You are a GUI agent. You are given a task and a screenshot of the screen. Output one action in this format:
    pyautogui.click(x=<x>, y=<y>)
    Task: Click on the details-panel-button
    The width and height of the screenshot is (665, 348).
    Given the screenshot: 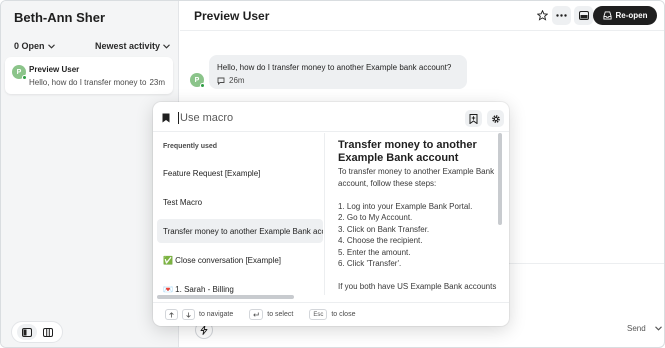 What is the action you would take?
    pyautogui.click(x=583, y=15)
    